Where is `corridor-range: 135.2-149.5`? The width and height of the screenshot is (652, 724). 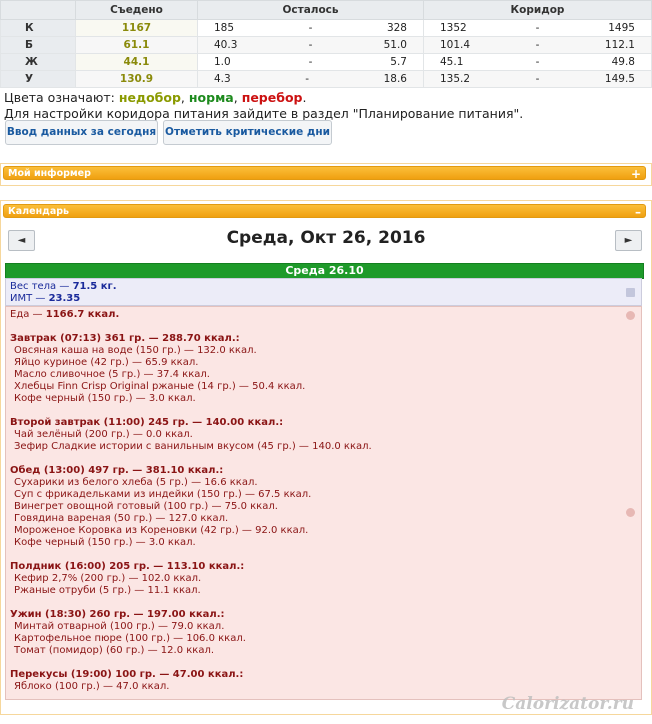 corridor-range: 135.2-149.5 is located at coordinates (537, 79).